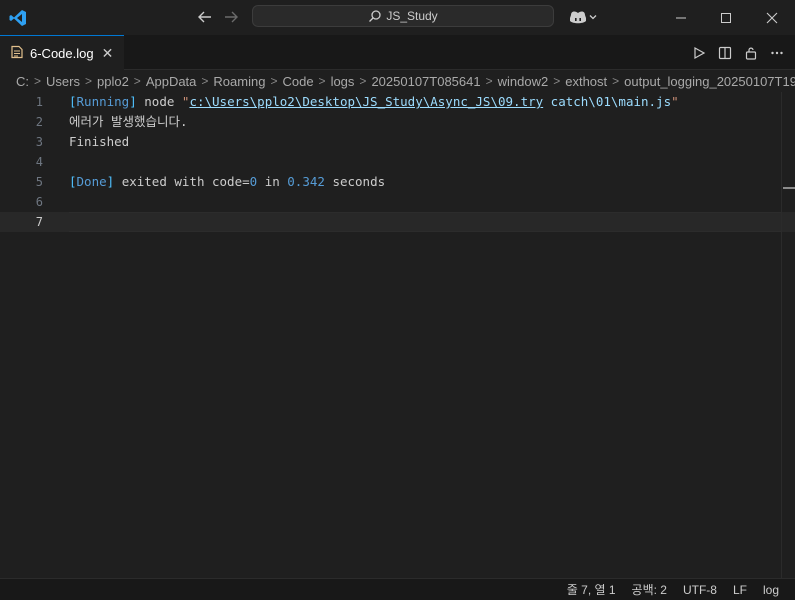  I want to click on breadcrumb-item: exthost, so click(586, 81).